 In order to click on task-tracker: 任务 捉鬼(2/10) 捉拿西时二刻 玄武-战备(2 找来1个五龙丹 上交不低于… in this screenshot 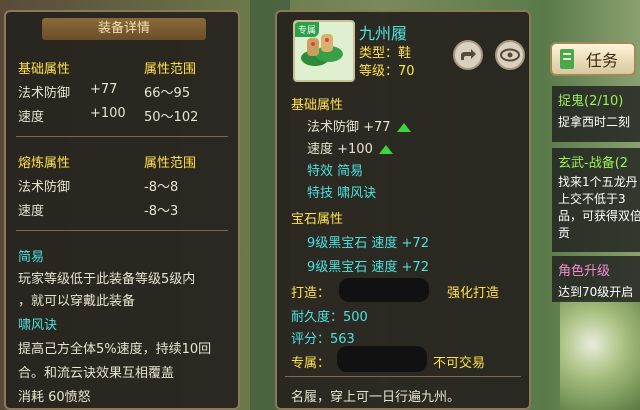, I will do `click(589, 175)`.